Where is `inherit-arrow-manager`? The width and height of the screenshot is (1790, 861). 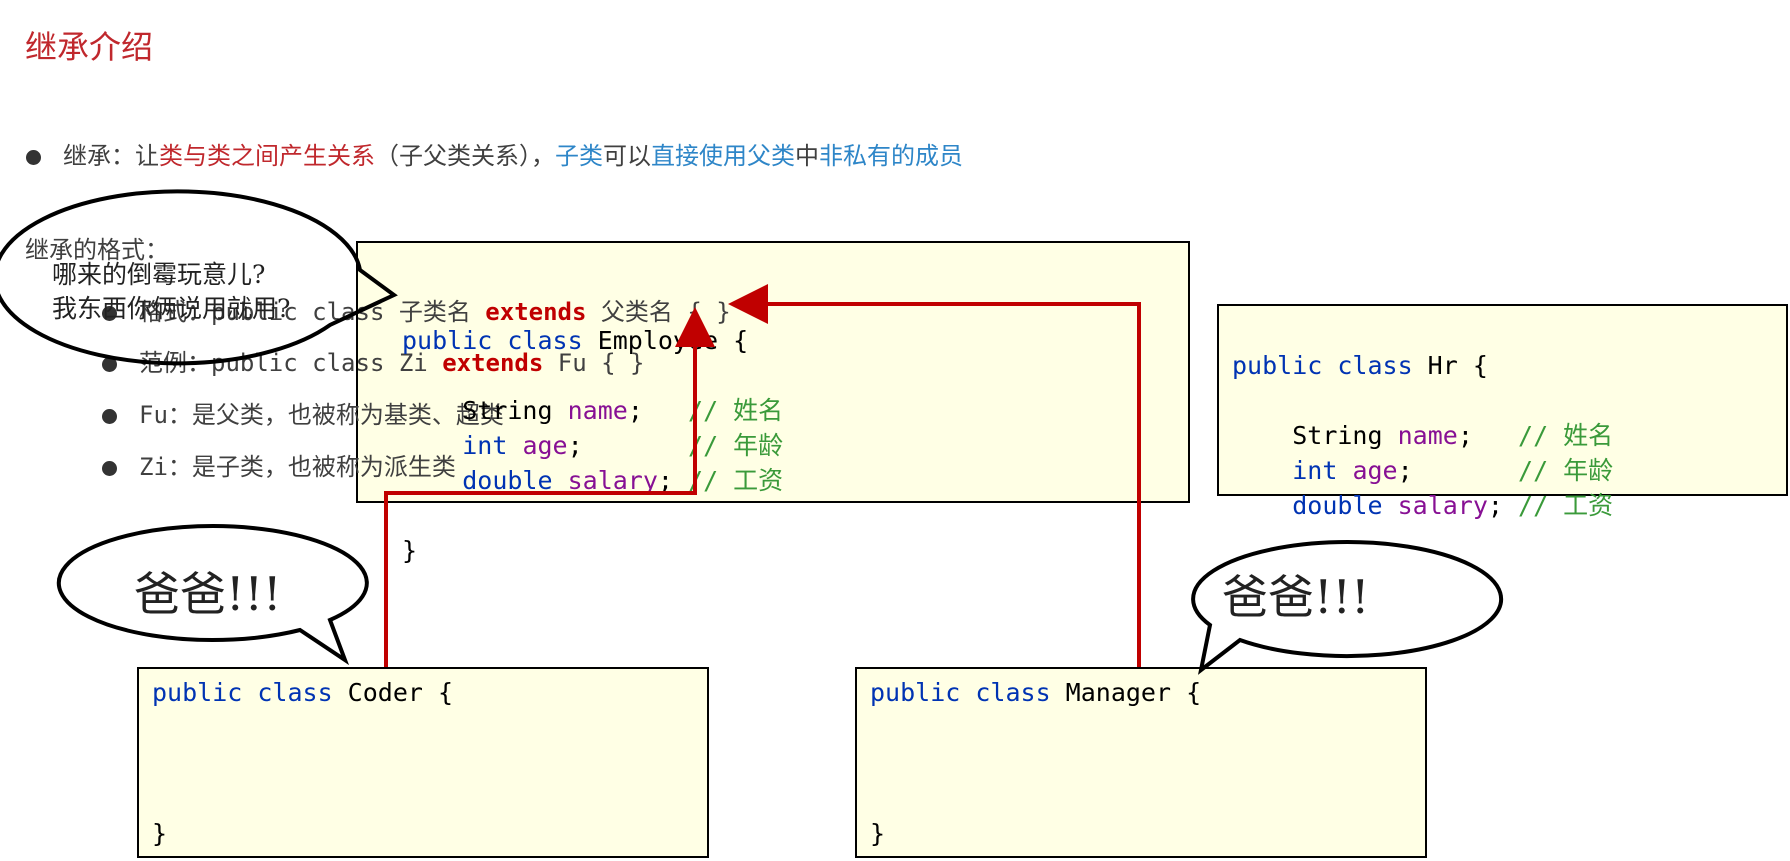 inherit-arrow-manager is located at coordinates (934, 475).